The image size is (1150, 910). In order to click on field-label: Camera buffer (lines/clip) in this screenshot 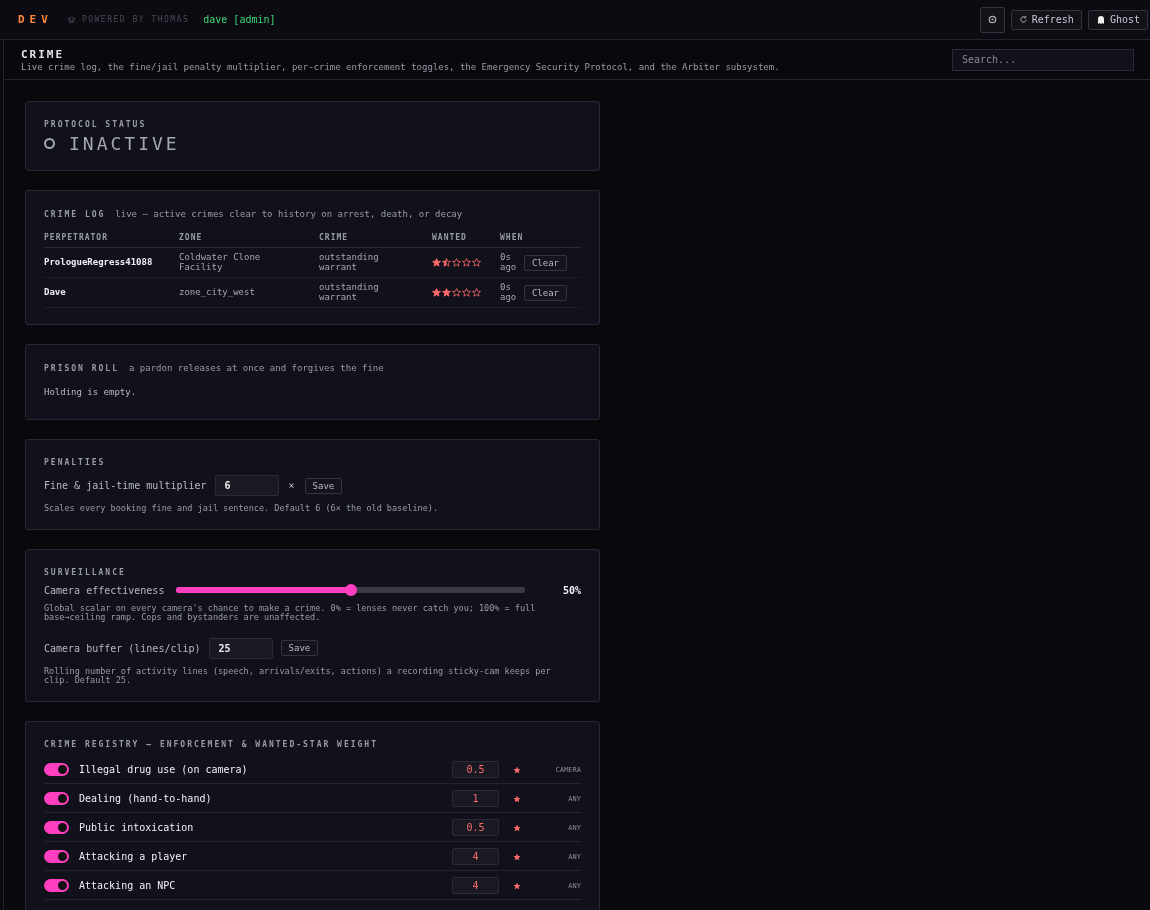, I will do `click(122, 648)`.